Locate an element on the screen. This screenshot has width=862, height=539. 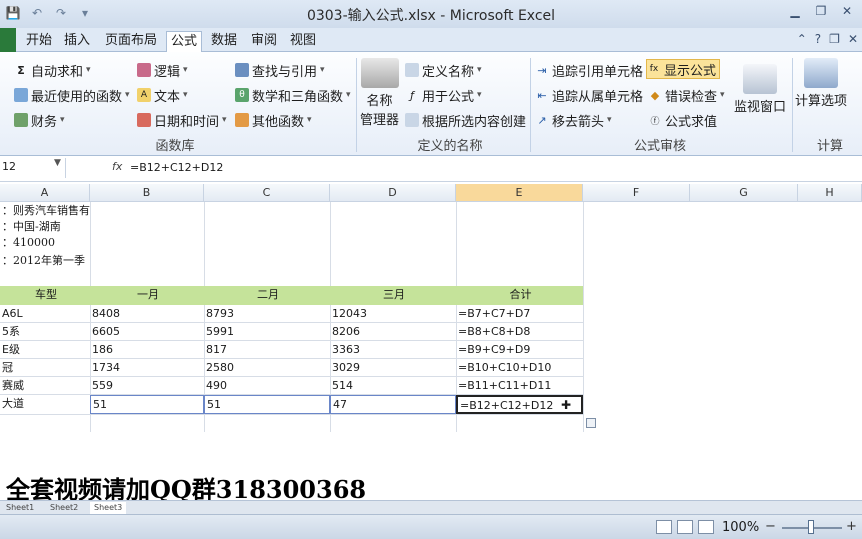
zoom-out-icon: − is located at coordinates (770, 526).